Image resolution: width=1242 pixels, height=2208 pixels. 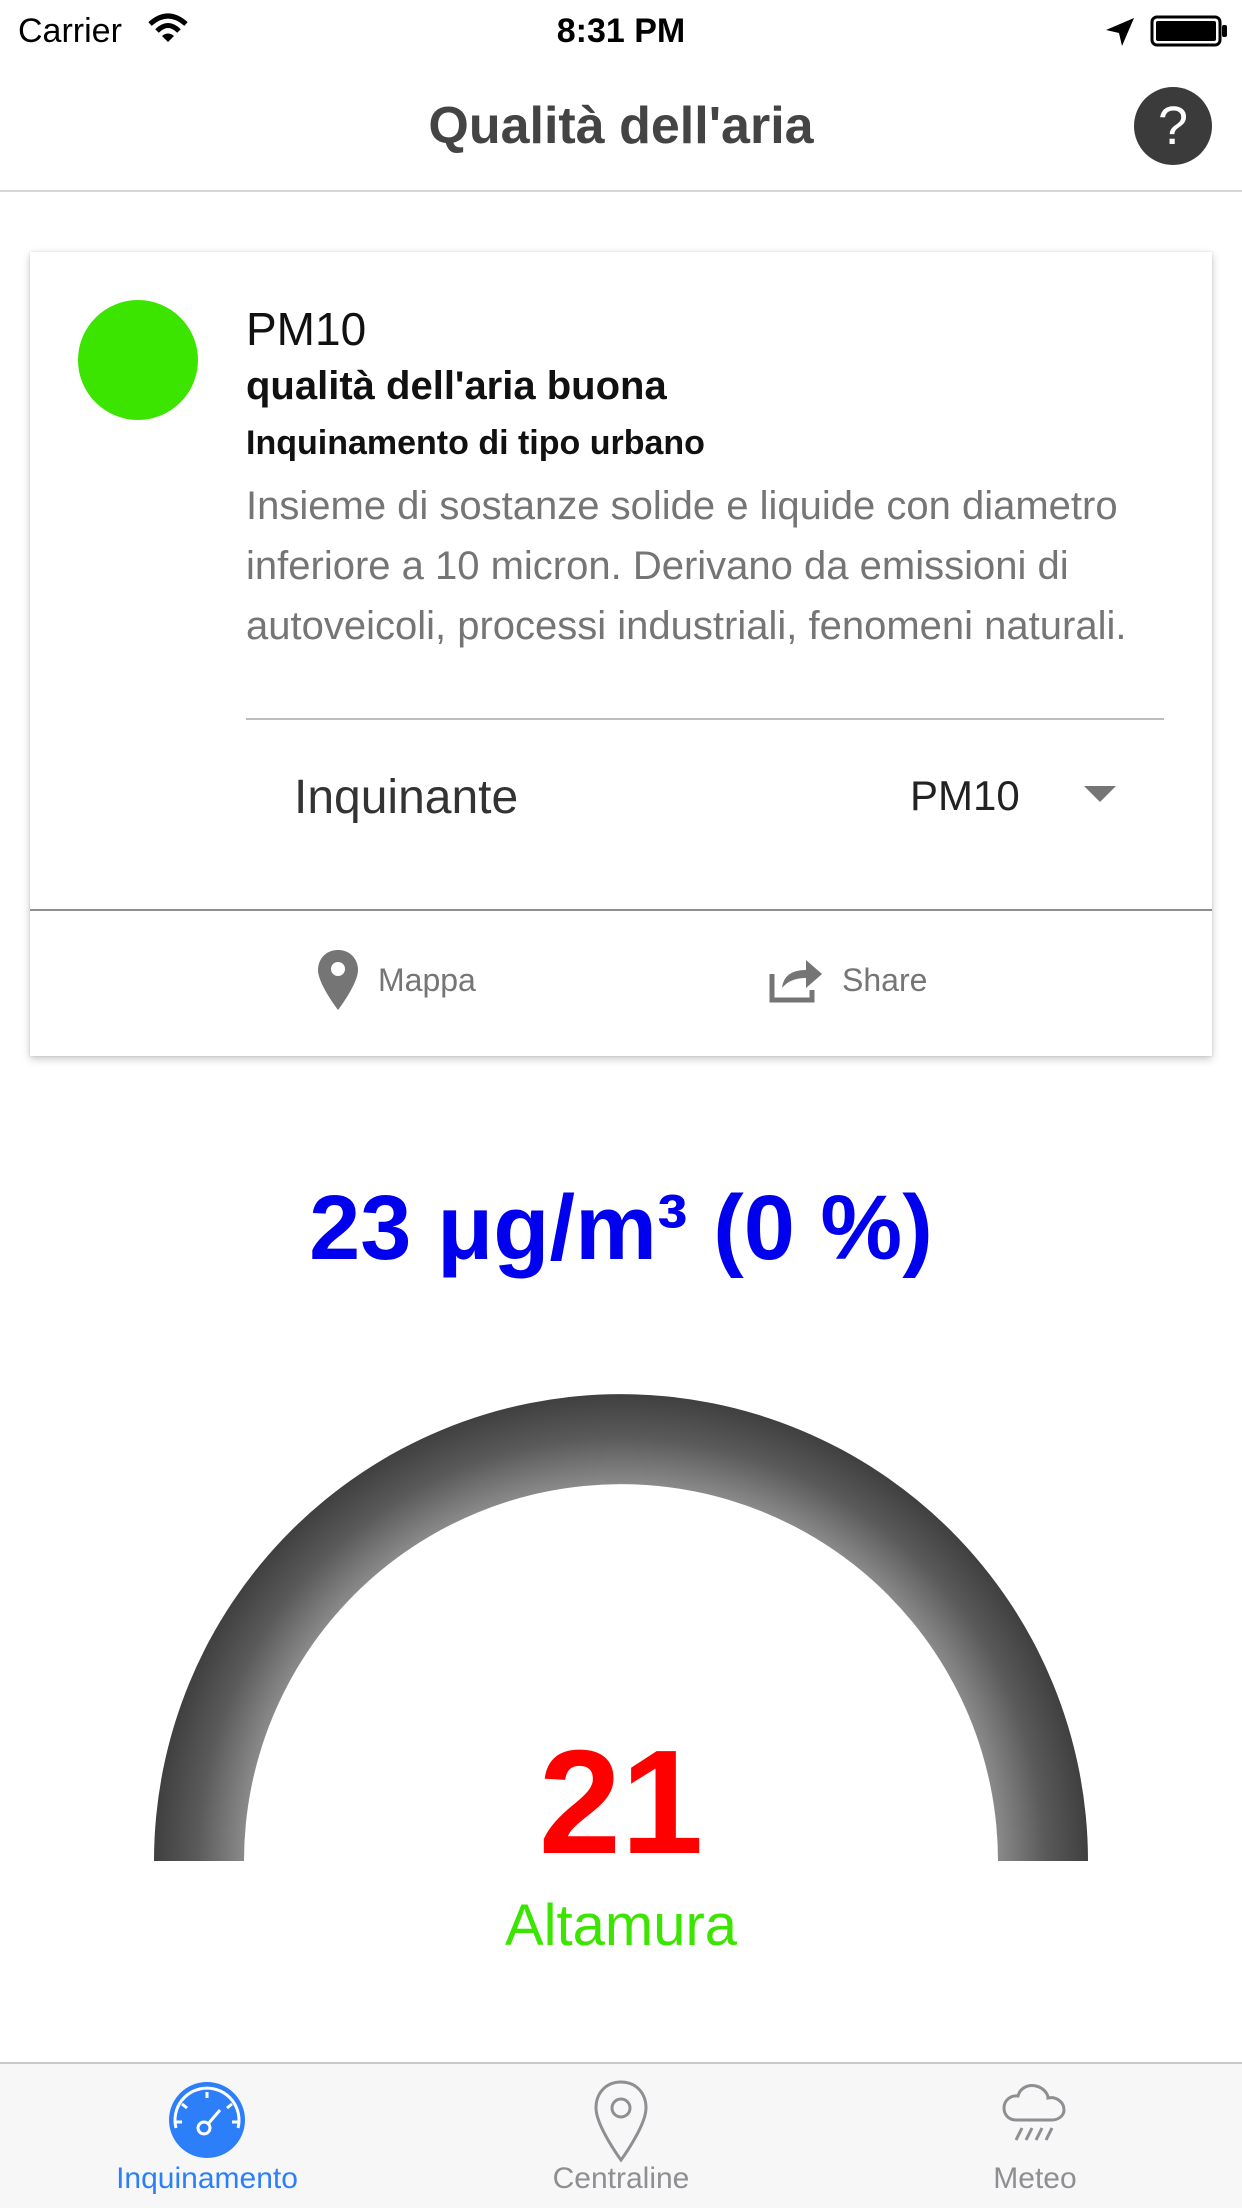 I want to click on gauge-value: 21, so click(x=621, y=1802).